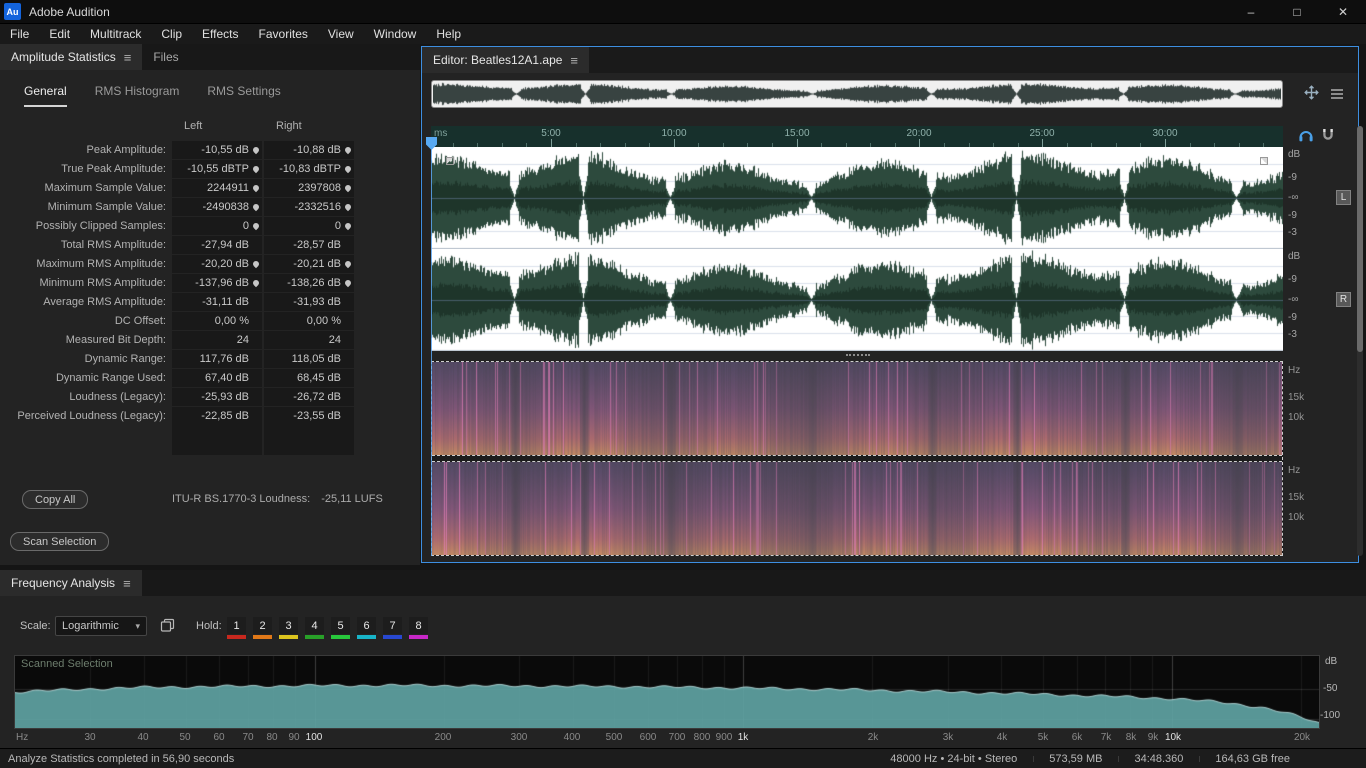 The image size is (1366, 768). Describe the element at coordinates (1311, 95) in the screenshot. I see `navigate-tool-icon` at that location.